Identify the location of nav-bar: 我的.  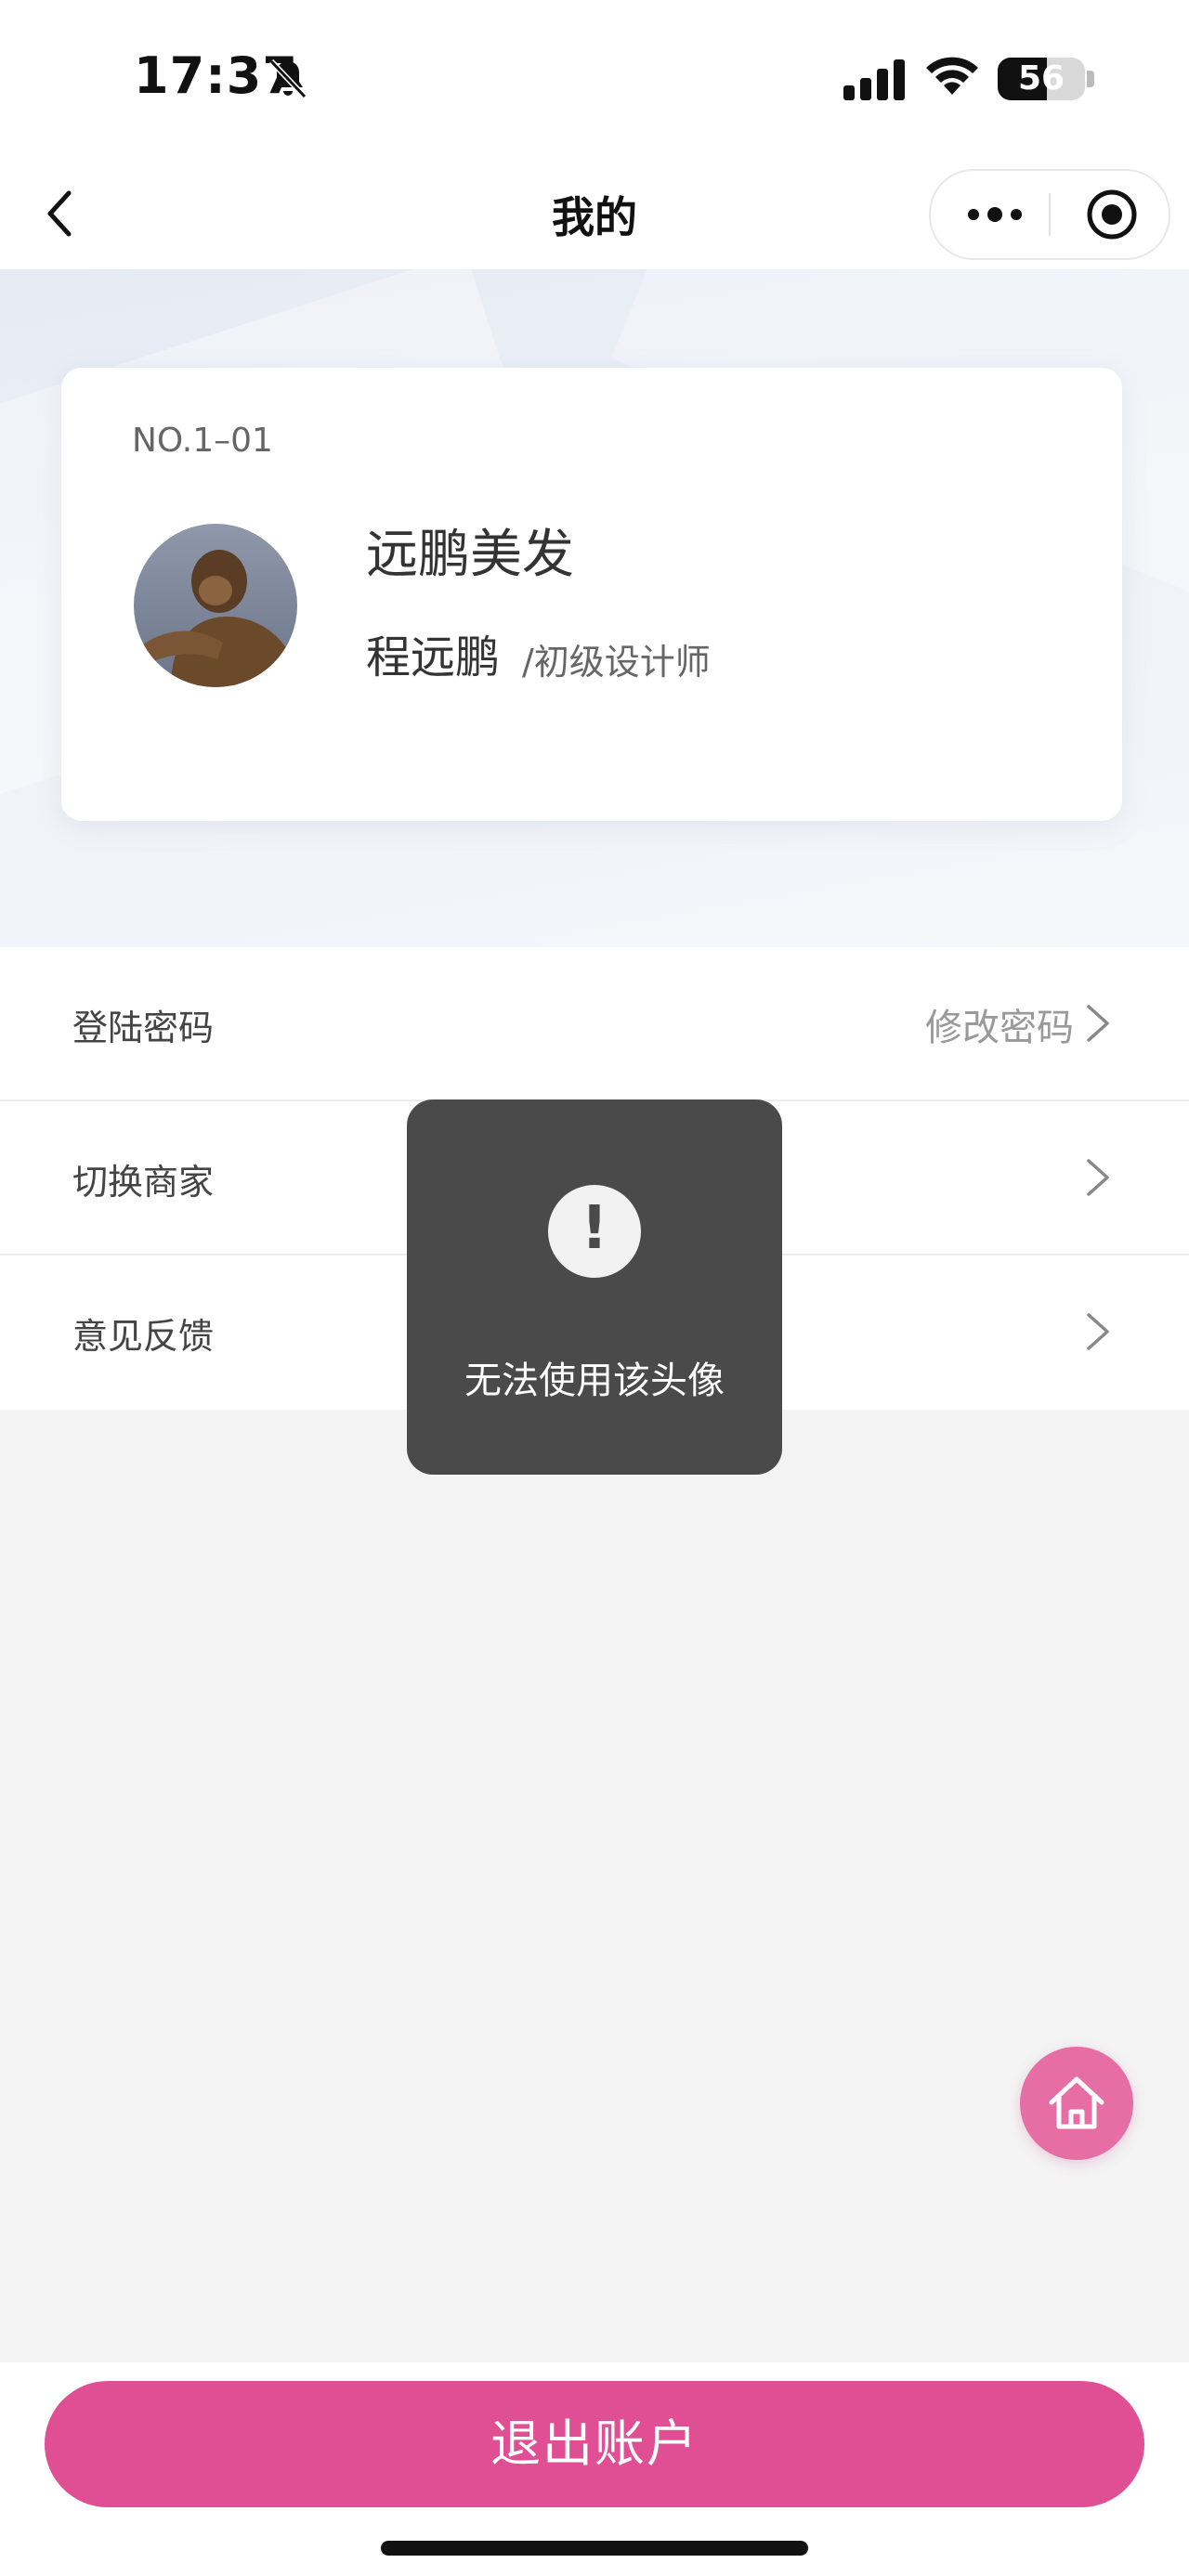
(594, 213).